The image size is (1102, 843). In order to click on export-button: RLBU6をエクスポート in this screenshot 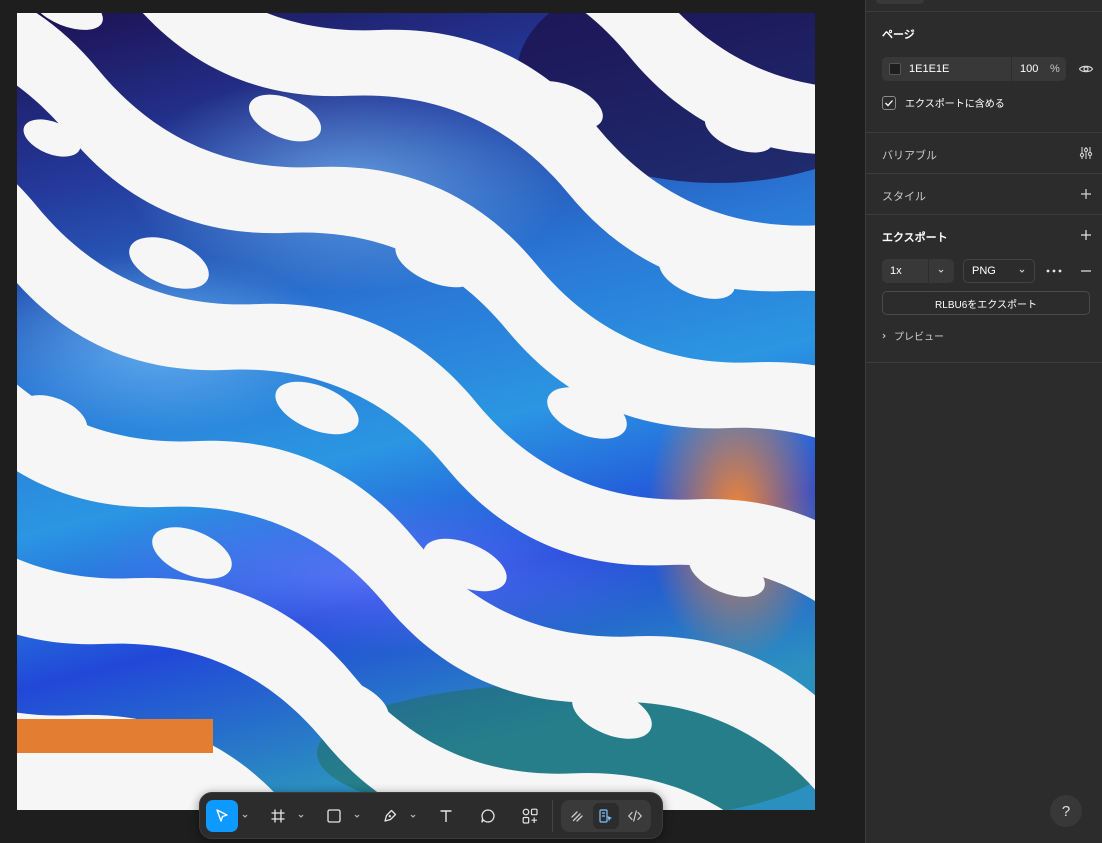, I will do `click(986, 303)`.